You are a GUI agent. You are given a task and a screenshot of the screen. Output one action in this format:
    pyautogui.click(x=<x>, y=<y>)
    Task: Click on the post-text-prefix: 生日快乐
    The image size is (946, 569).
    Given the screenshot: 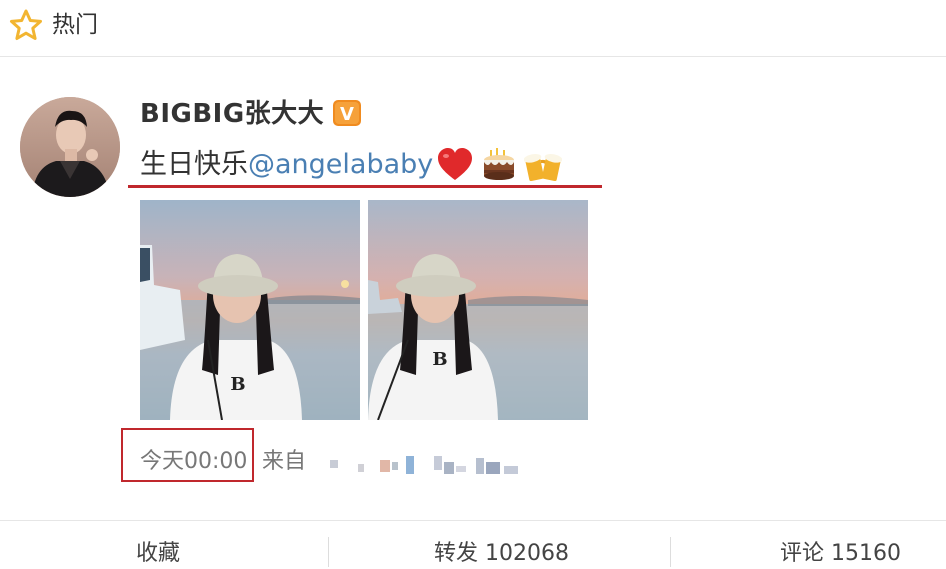 What is the action you would take?
    pyautogui.click(x=194, y=164)
    